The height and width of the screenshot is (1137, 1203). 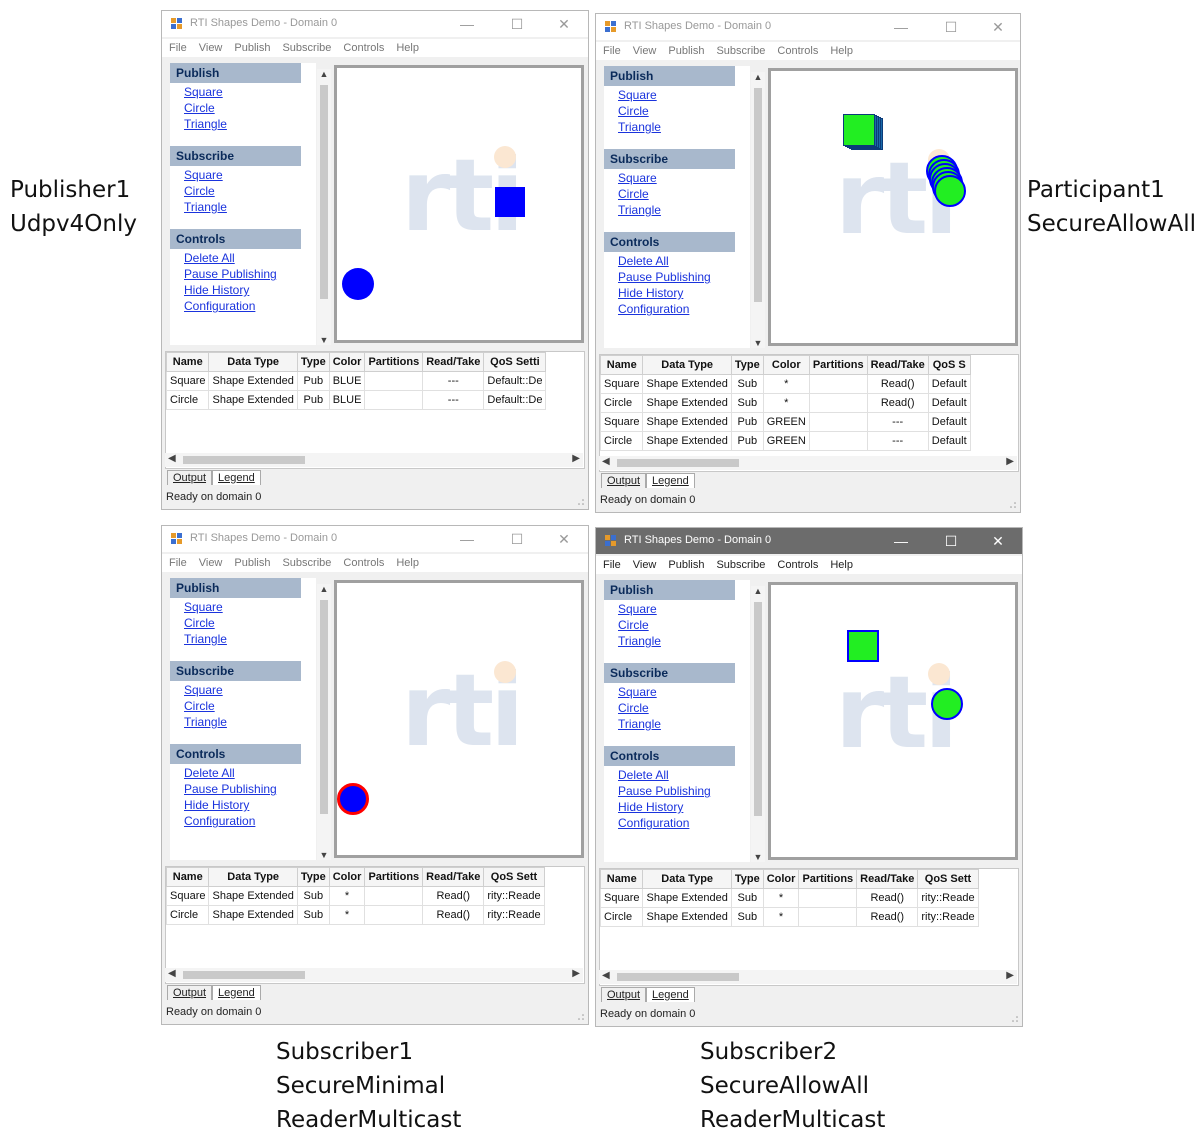 What do you see at coordinates (250, 789) in the screenshot?
I see `pause-publishing-link: Pause Publishing` at bounding box center [250, 789].